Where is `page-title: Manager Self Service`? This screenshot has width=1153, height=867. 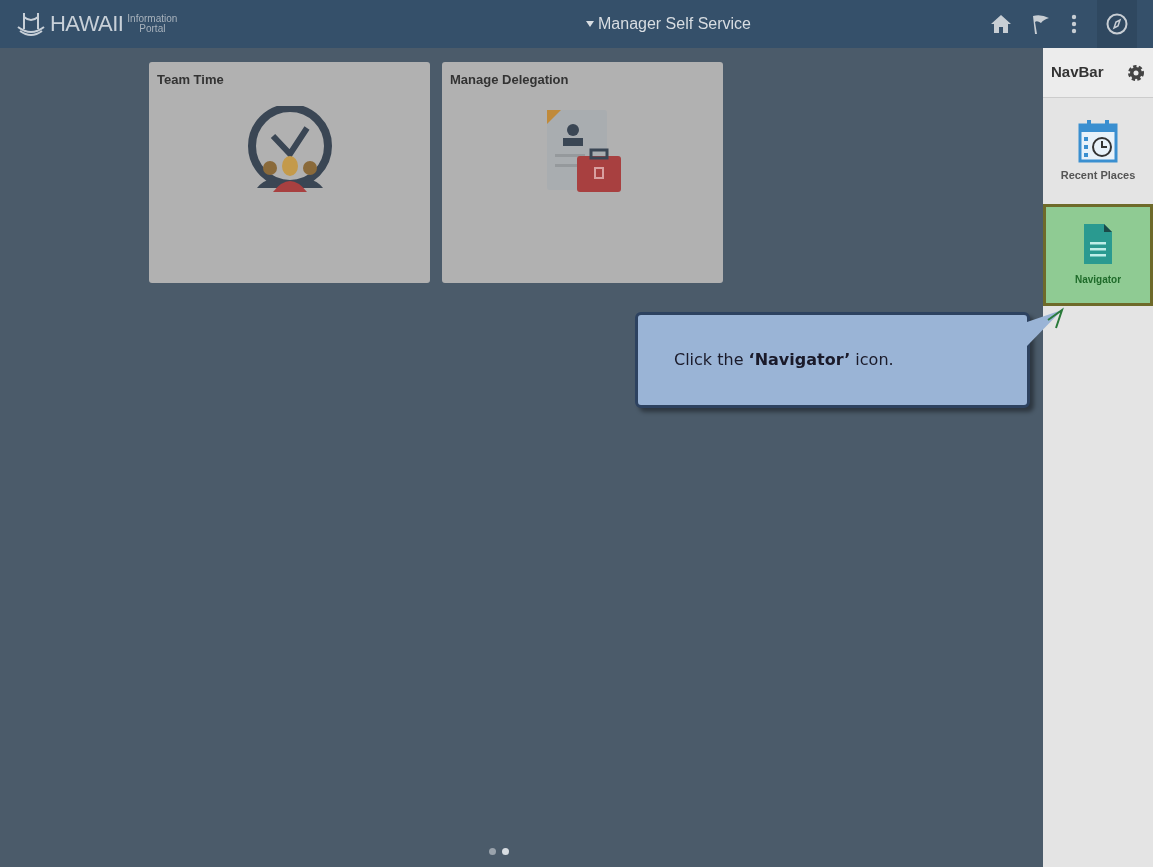
page-title: Manager Self Service is located at coordinates (674, 24).